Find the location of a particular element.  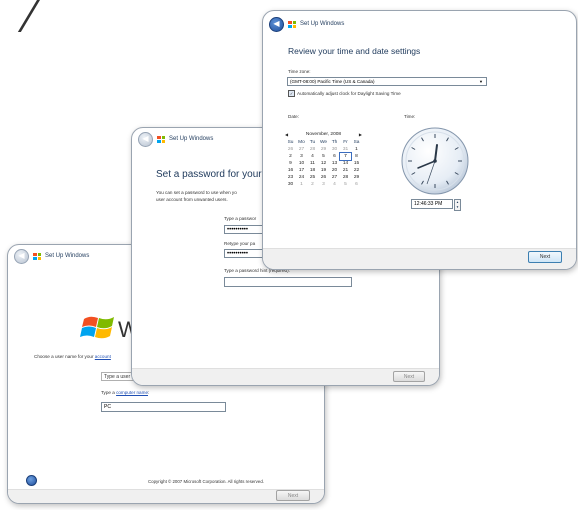

page-heading: Review your time and date settings is located at coordinates (354, 51).